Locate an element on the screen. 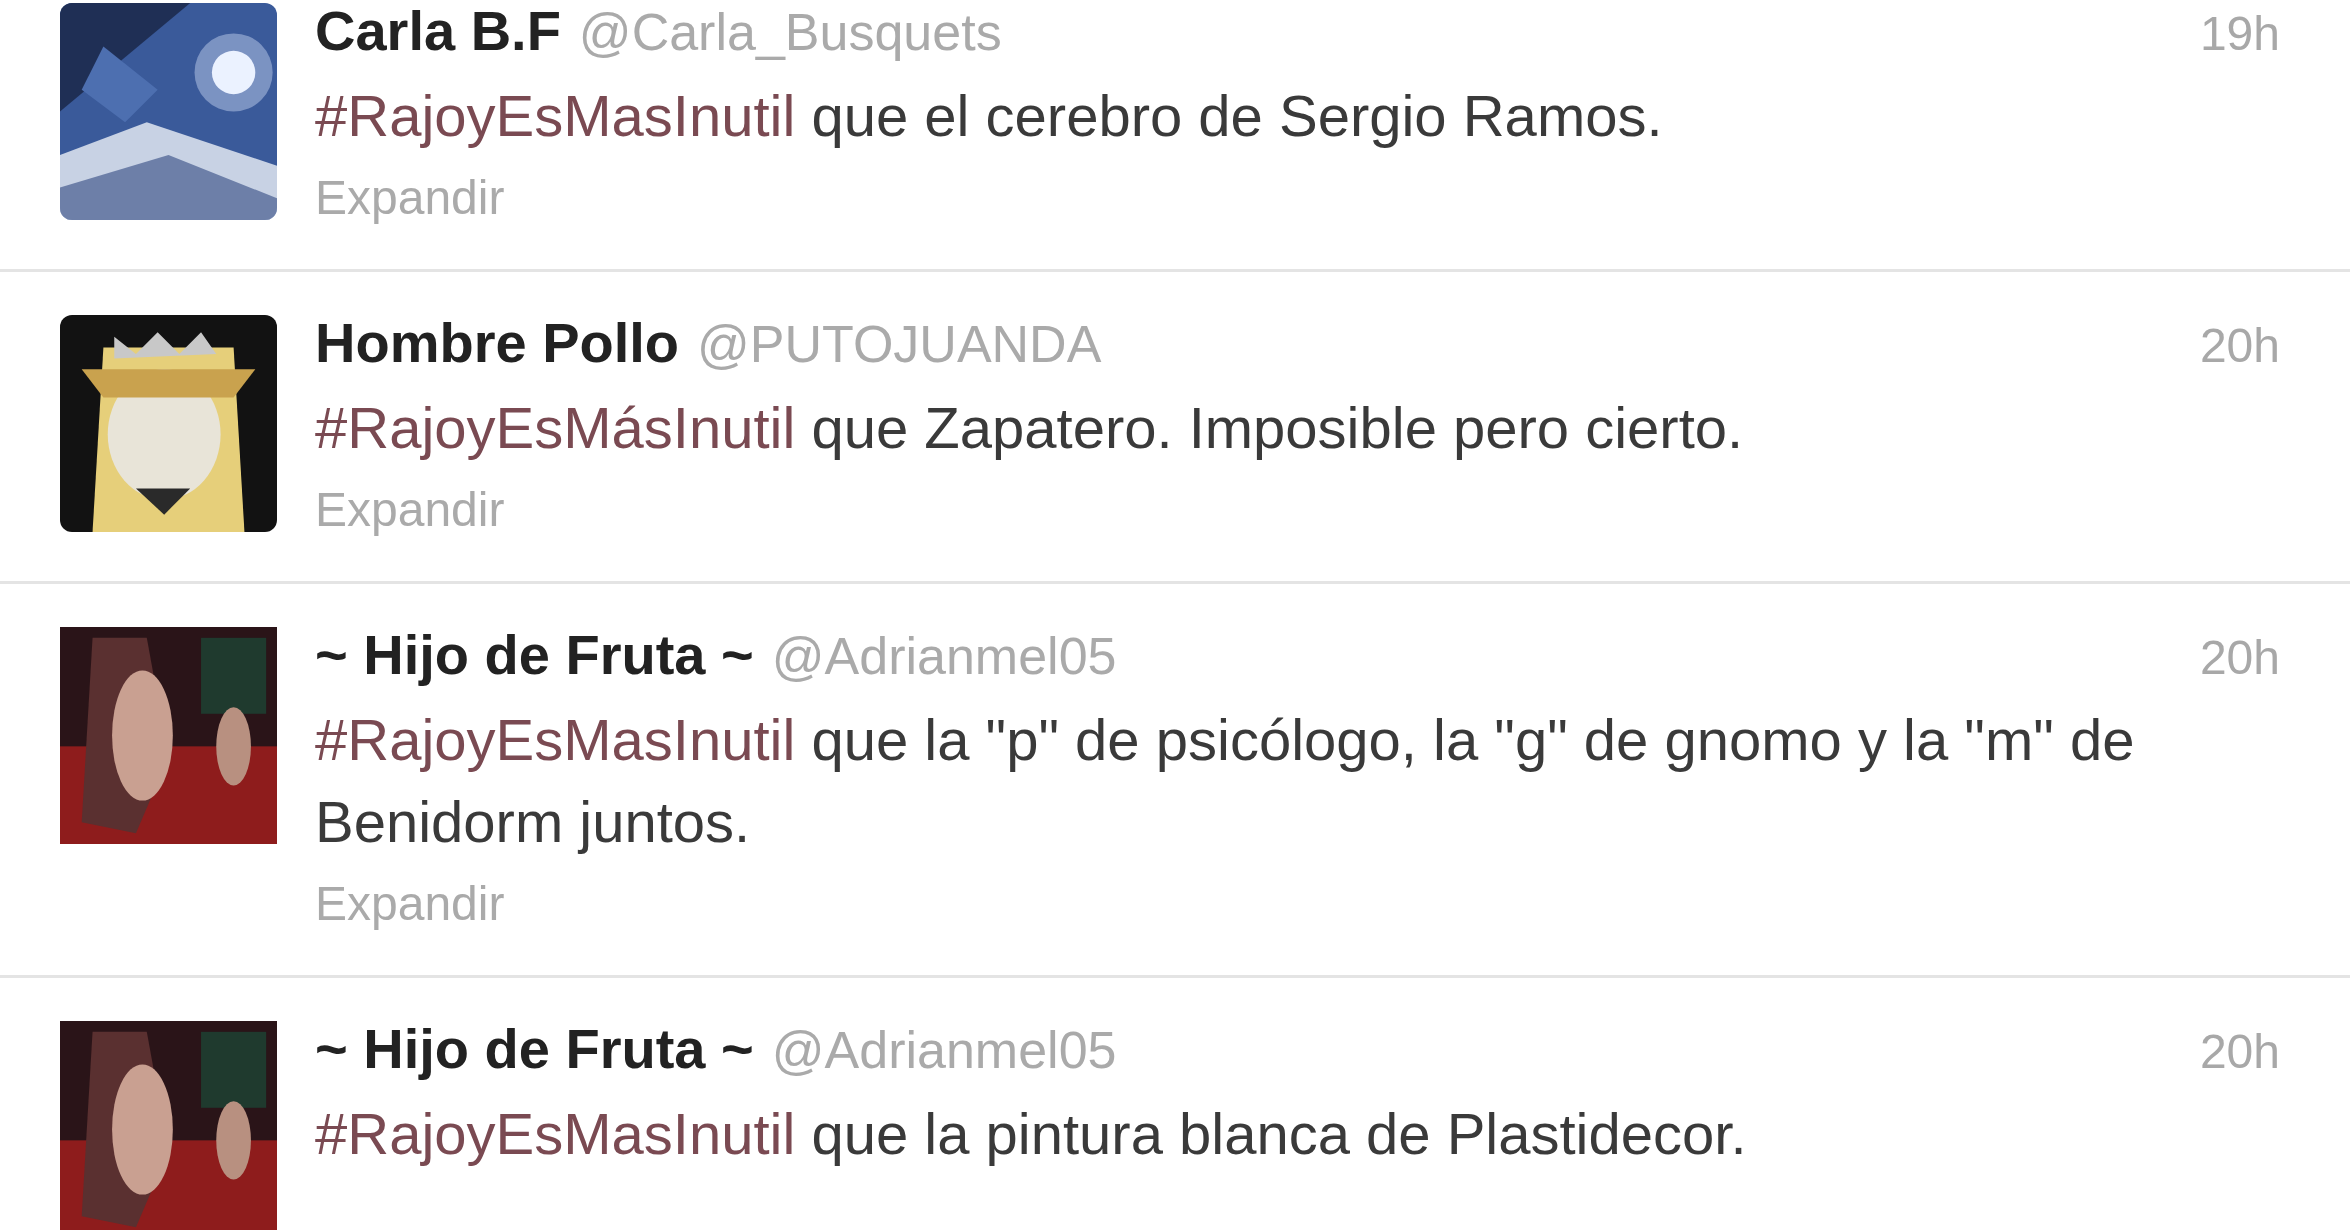  tweet-text: #RajoyEsMasInutil que la pintura blanca de Plastidecor. is located at coordinates (1031, 1134).